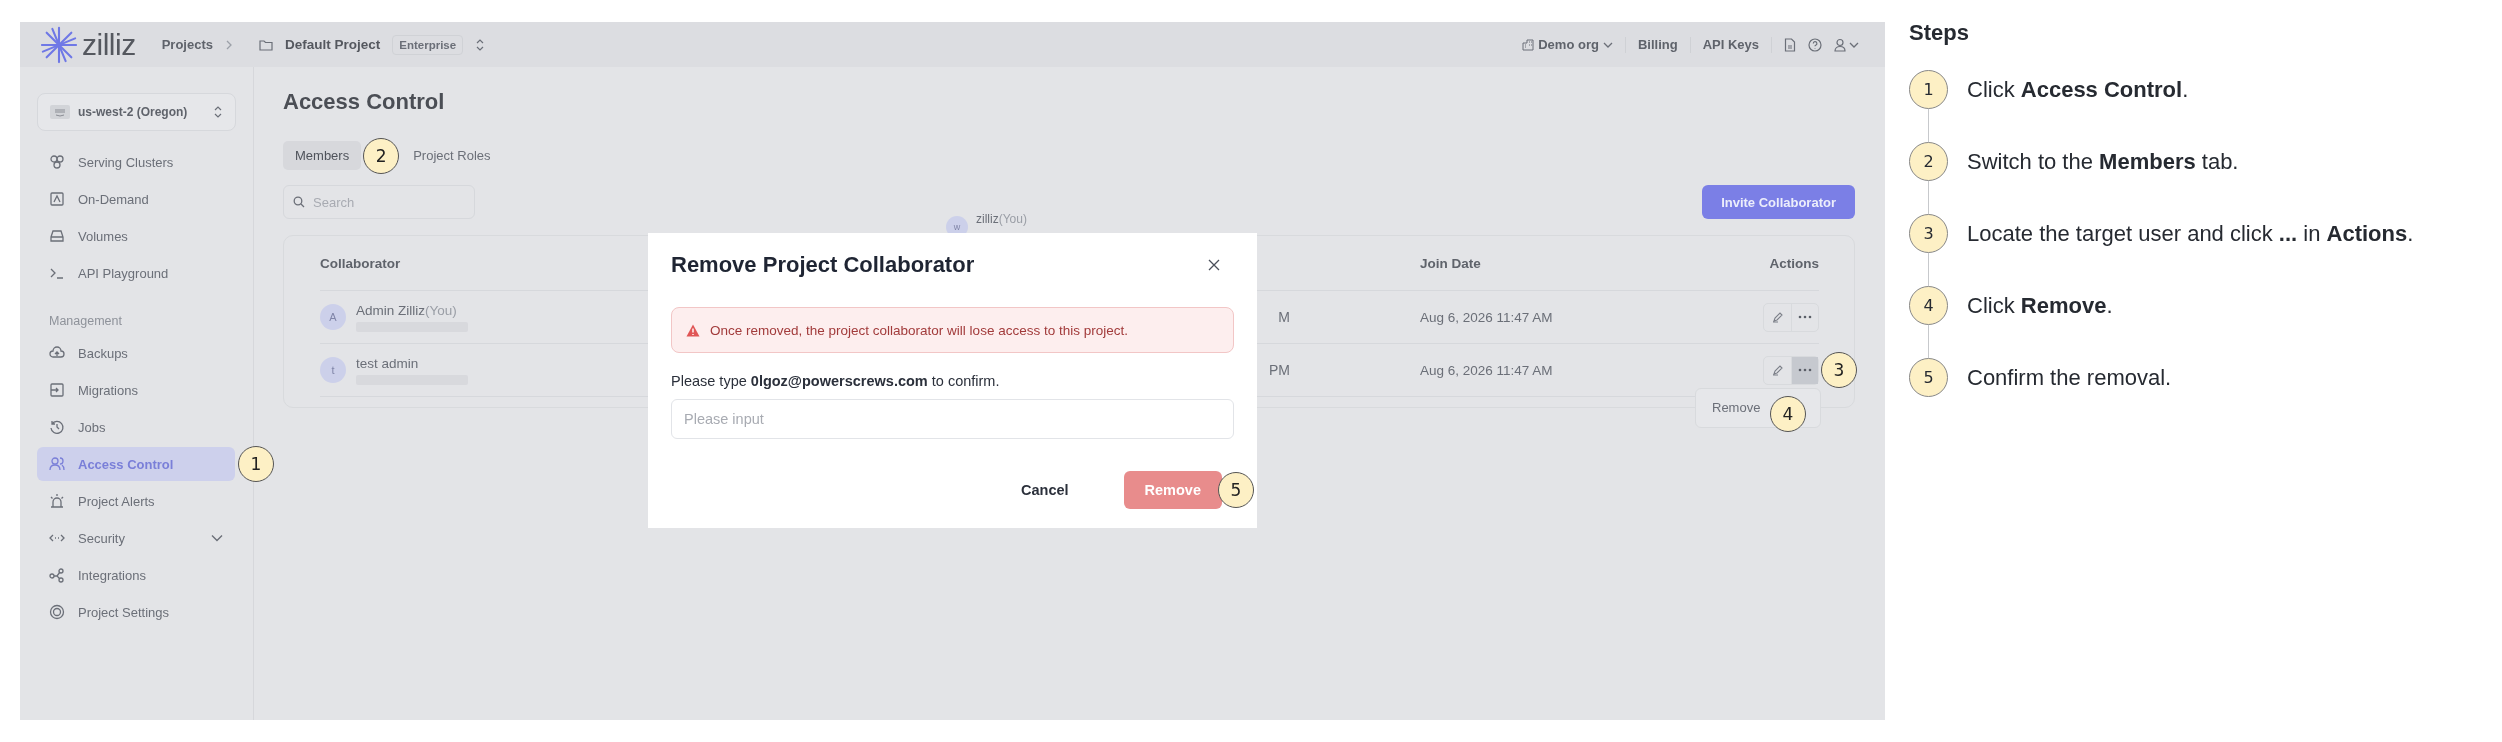 Image resolution: width=2502 pixels, height=742 pixels. Describe the element at coordinates (109, 44) in the screenshot. I see `logo-text: zilliz` at that location.